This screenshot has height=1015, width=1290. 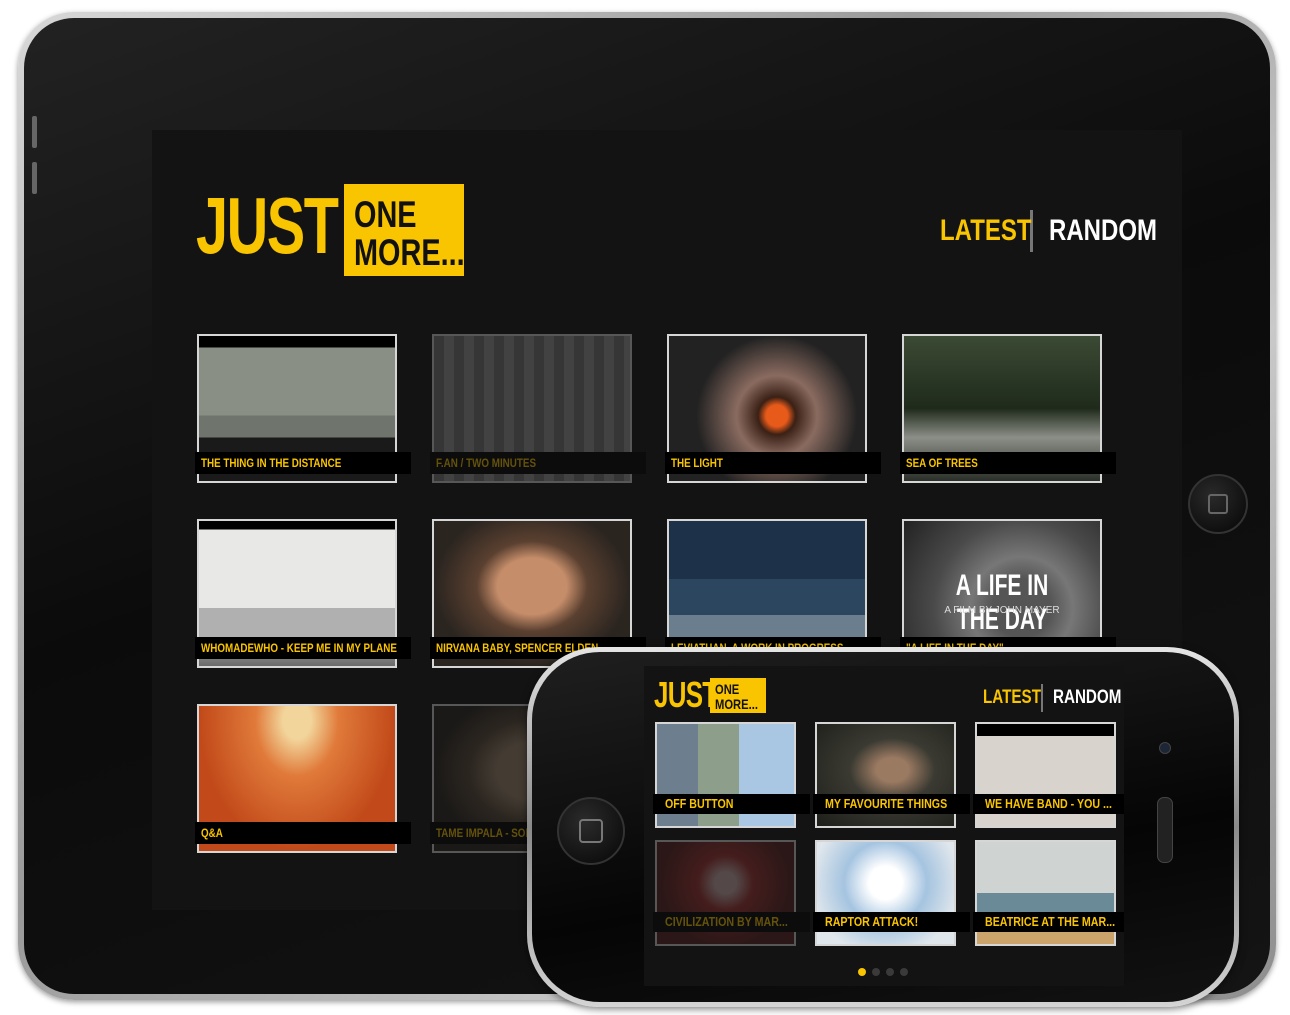 What do you see at coordinates (303, 593) in the screenshot?
I see `video-tile: WHOMADEWHO - KEEP ME IN MY PLANE` at bounding box center [303, 593].